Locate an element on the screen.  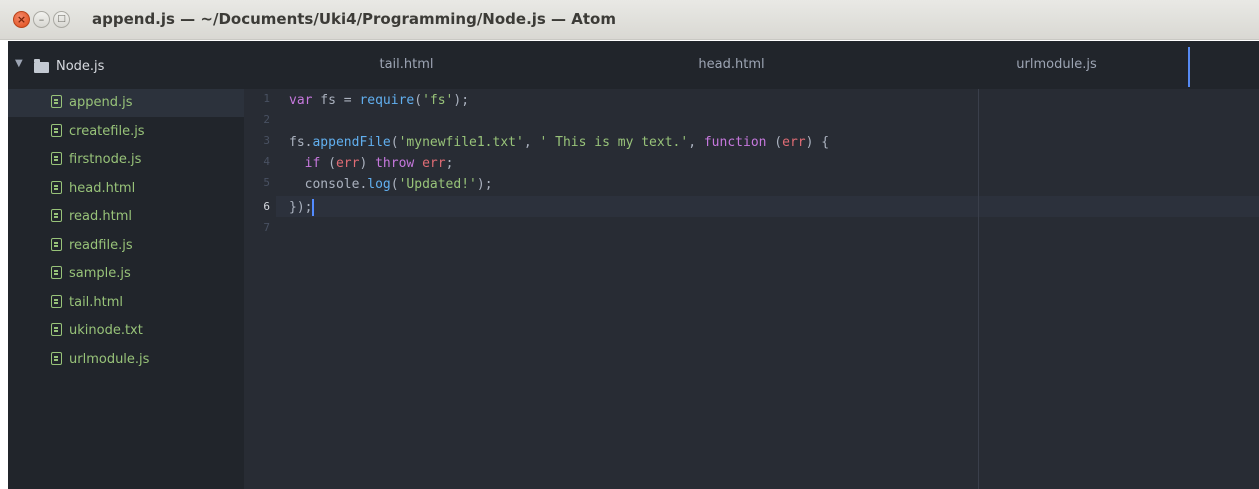
project-root: ▼ Node.js is located at coordinates (126, 65).